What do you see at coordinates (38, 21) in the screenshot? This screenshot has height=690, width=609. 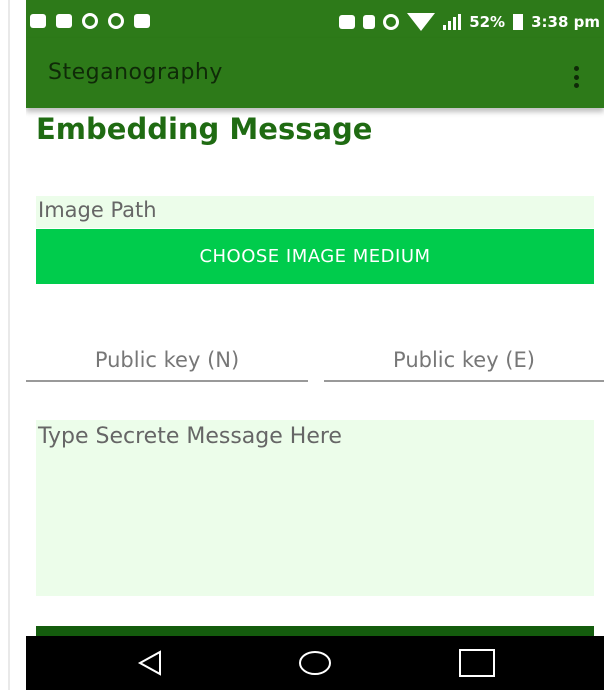 I see `message-icon` at bounding box center [38, 21].